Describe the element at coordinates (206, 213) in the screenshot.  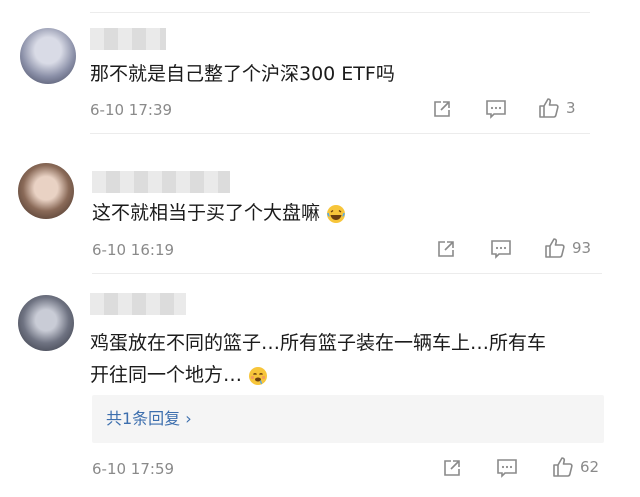
I see `comment-text-body: 这不就相当于买了个大盘嘛` at that location.